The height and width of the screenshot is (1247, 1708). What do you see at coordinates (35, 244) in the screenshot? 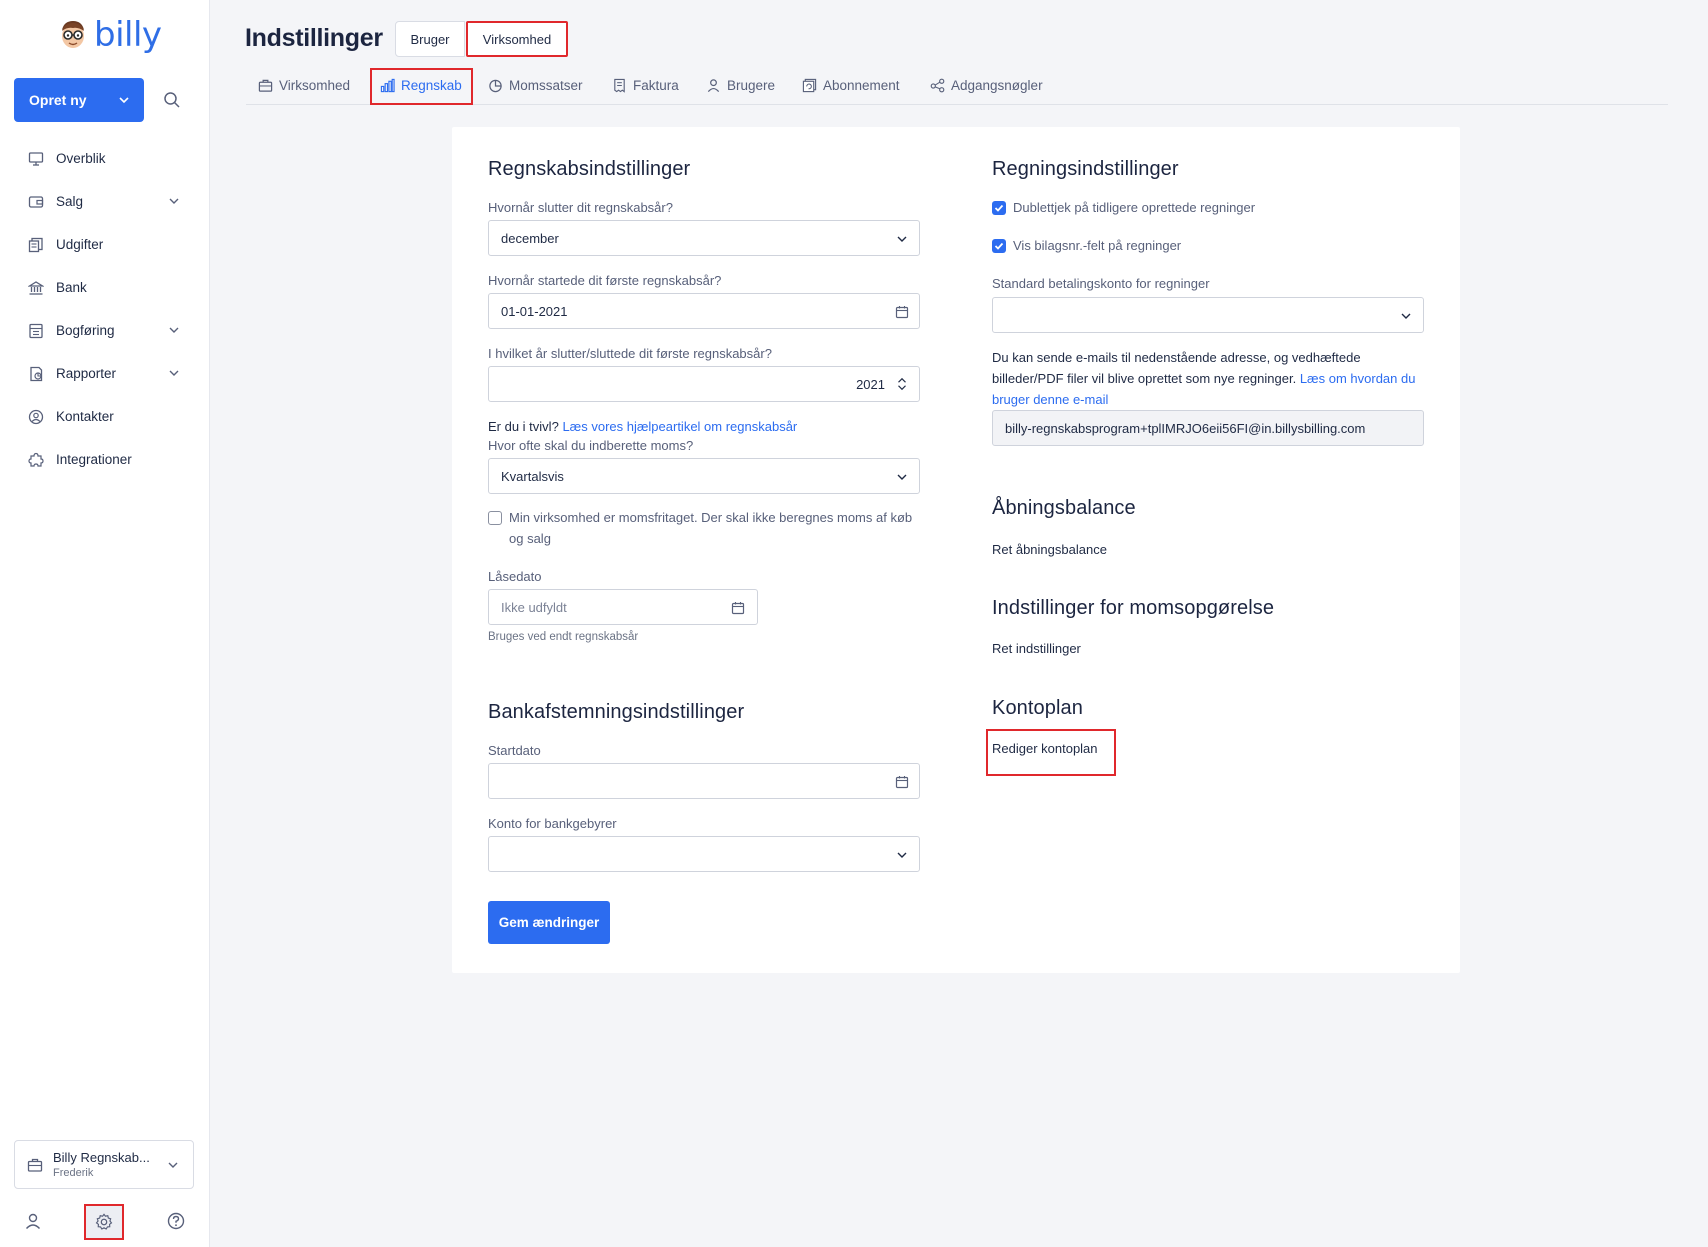
I see `receipts-icon` at bounding box center [35, 244].